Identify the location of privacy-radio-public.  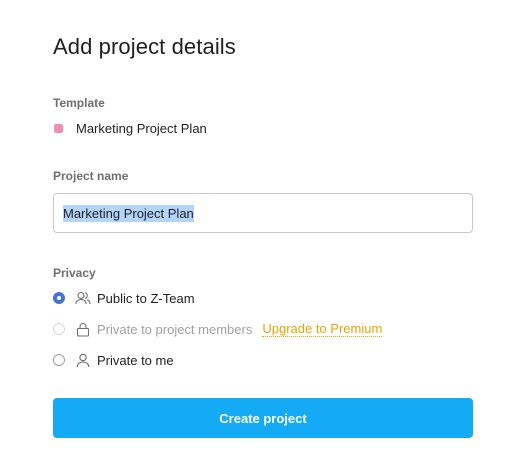
(59, 298).